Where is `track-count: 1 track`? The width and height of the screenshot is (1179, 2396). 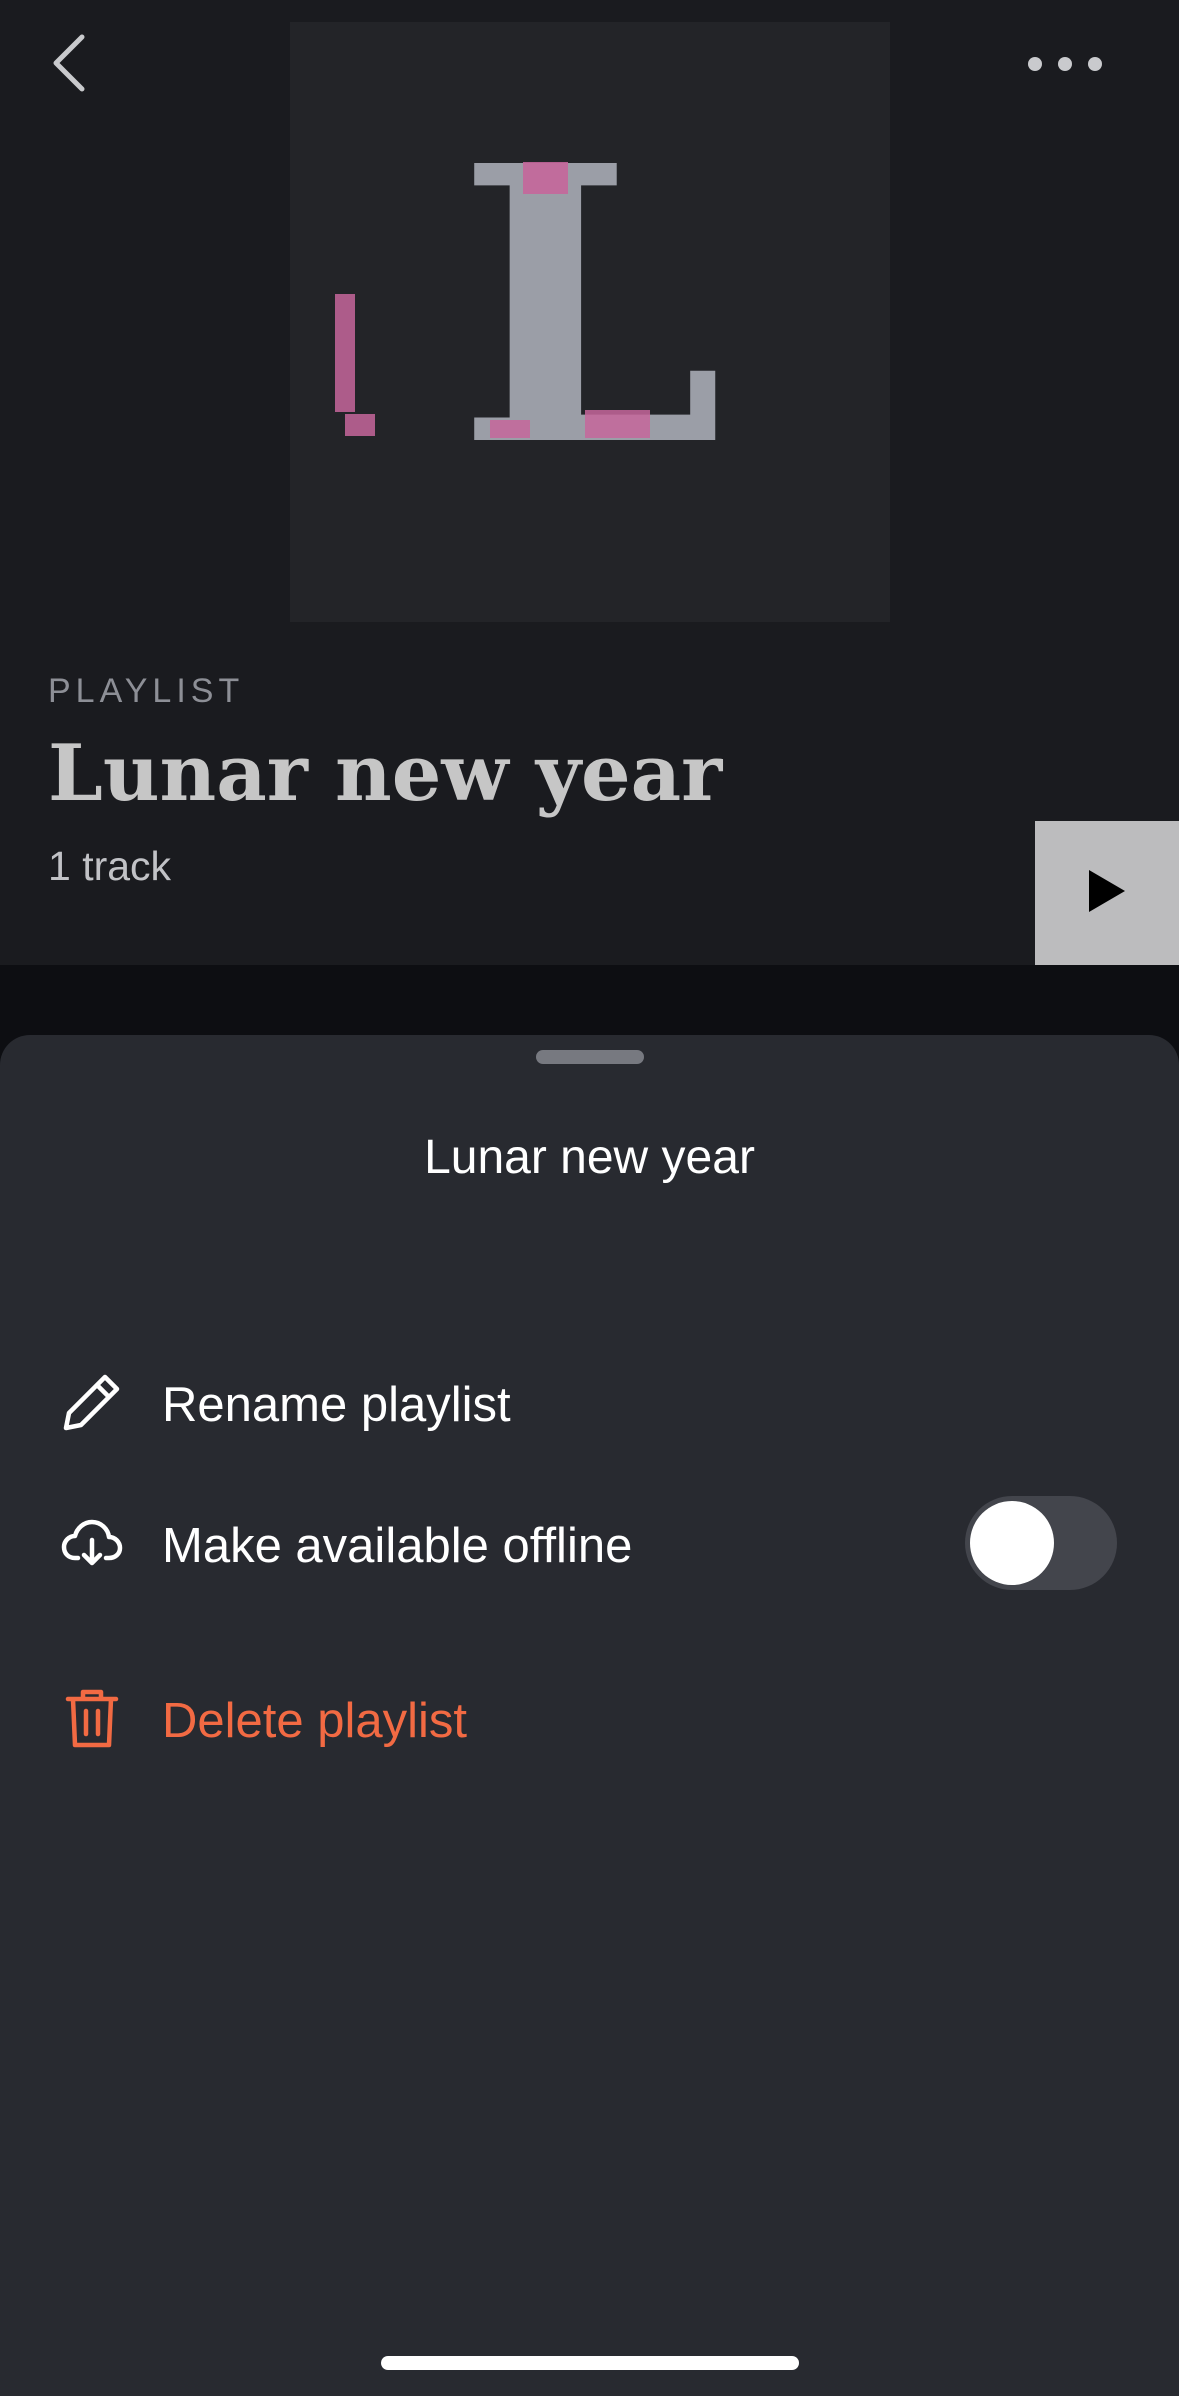
track-count: 1 track is located at coordinates (110, 866).